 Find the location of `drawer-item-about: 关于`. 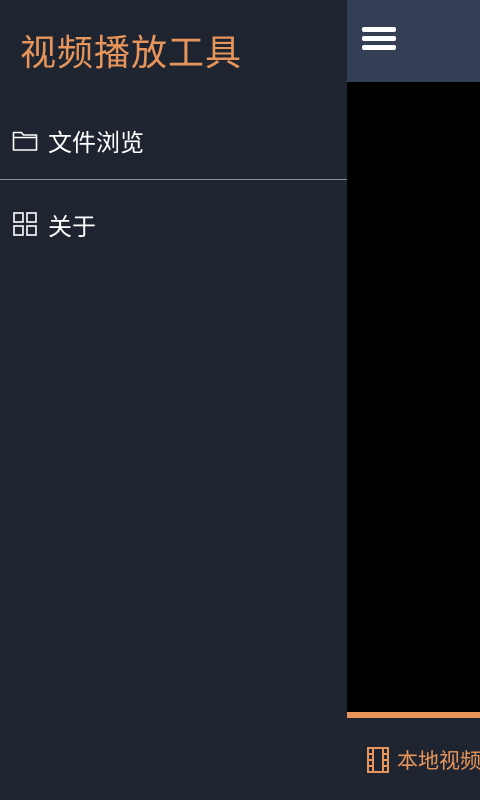

drawer-item-about: 关于 is located at coordinates (173, 224).